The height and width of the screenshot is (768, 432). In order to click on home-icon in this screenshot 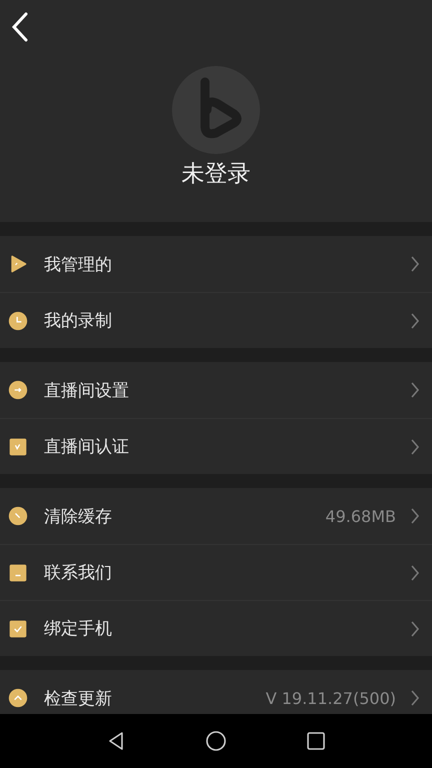, I will do `click(216, 741)`.